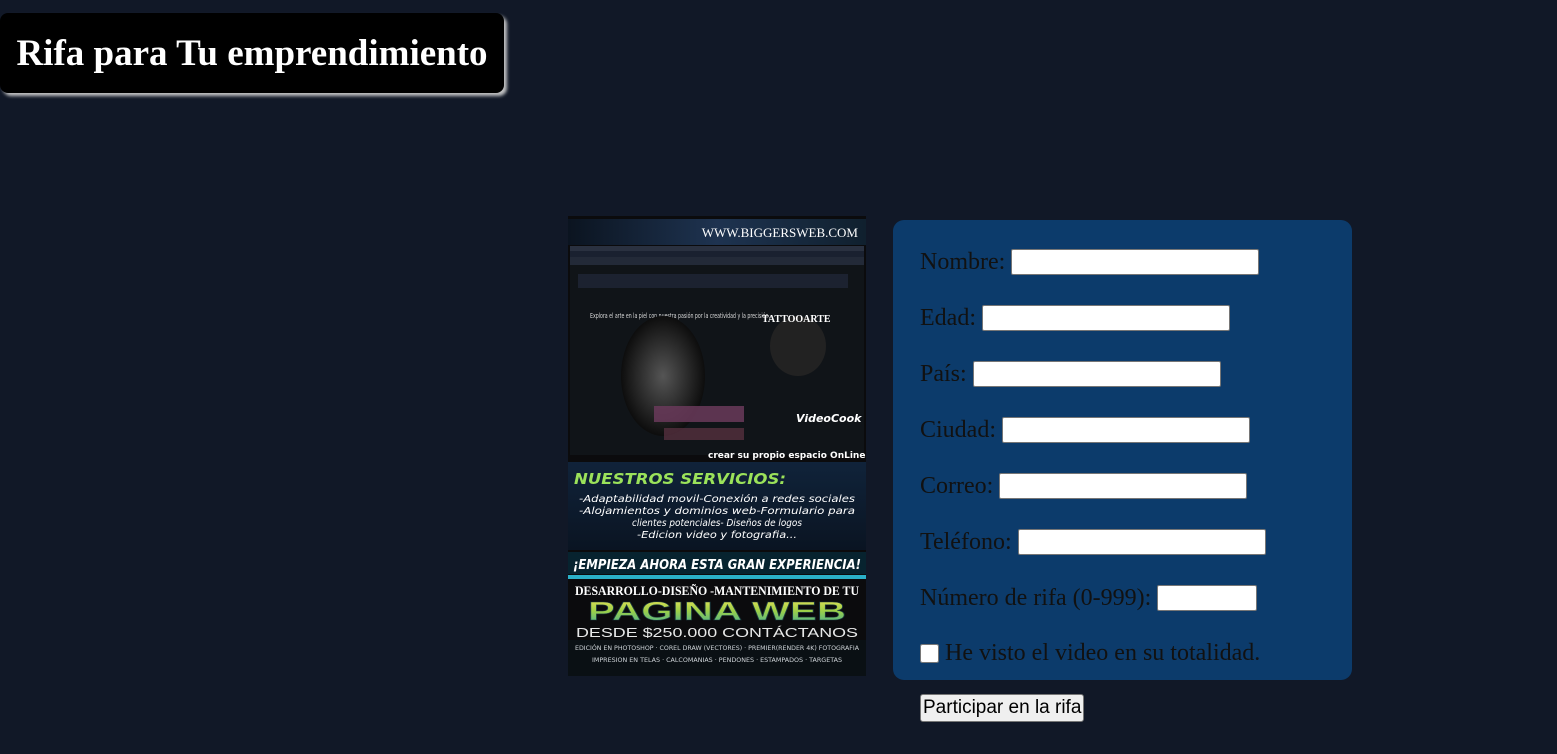 The height and width of the screenshot is (754, 1557). Describe the element at coordinates (958, 429) in the screenshot. I see `ciudad-label: Ciudad:` at that location.